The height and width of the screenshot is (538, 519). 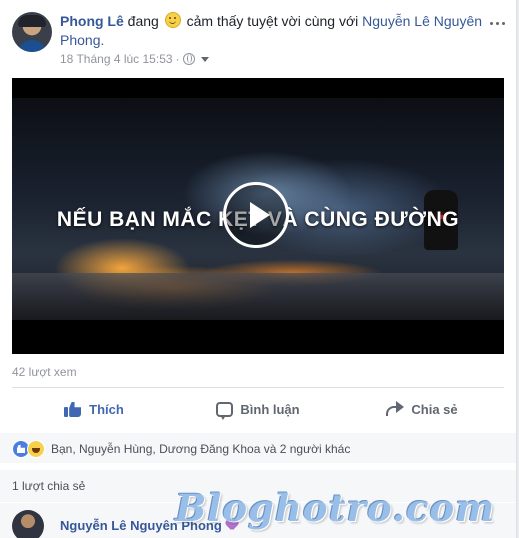 What do you see at coordinates (335, 508) in the screenshot?
I see `watermark: Bloghotro.com` at bounding box center [335, 508].